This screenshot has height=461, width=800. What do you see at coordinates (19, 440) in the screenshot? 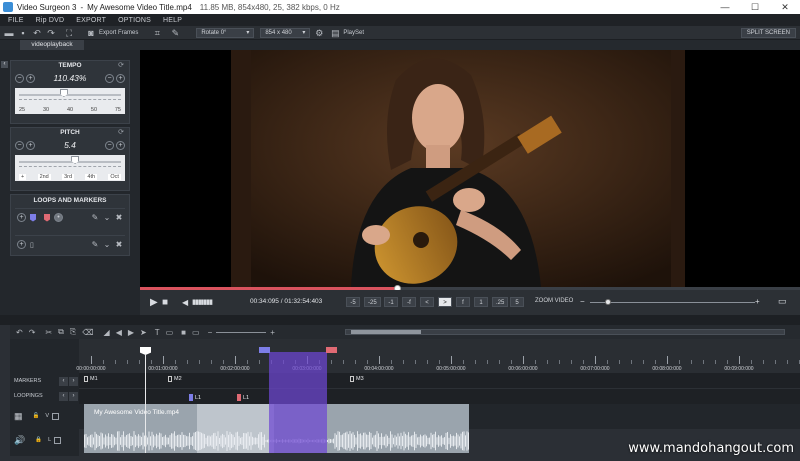
I see `speaker-icon: 🔊` at bounding box center [19, 440].